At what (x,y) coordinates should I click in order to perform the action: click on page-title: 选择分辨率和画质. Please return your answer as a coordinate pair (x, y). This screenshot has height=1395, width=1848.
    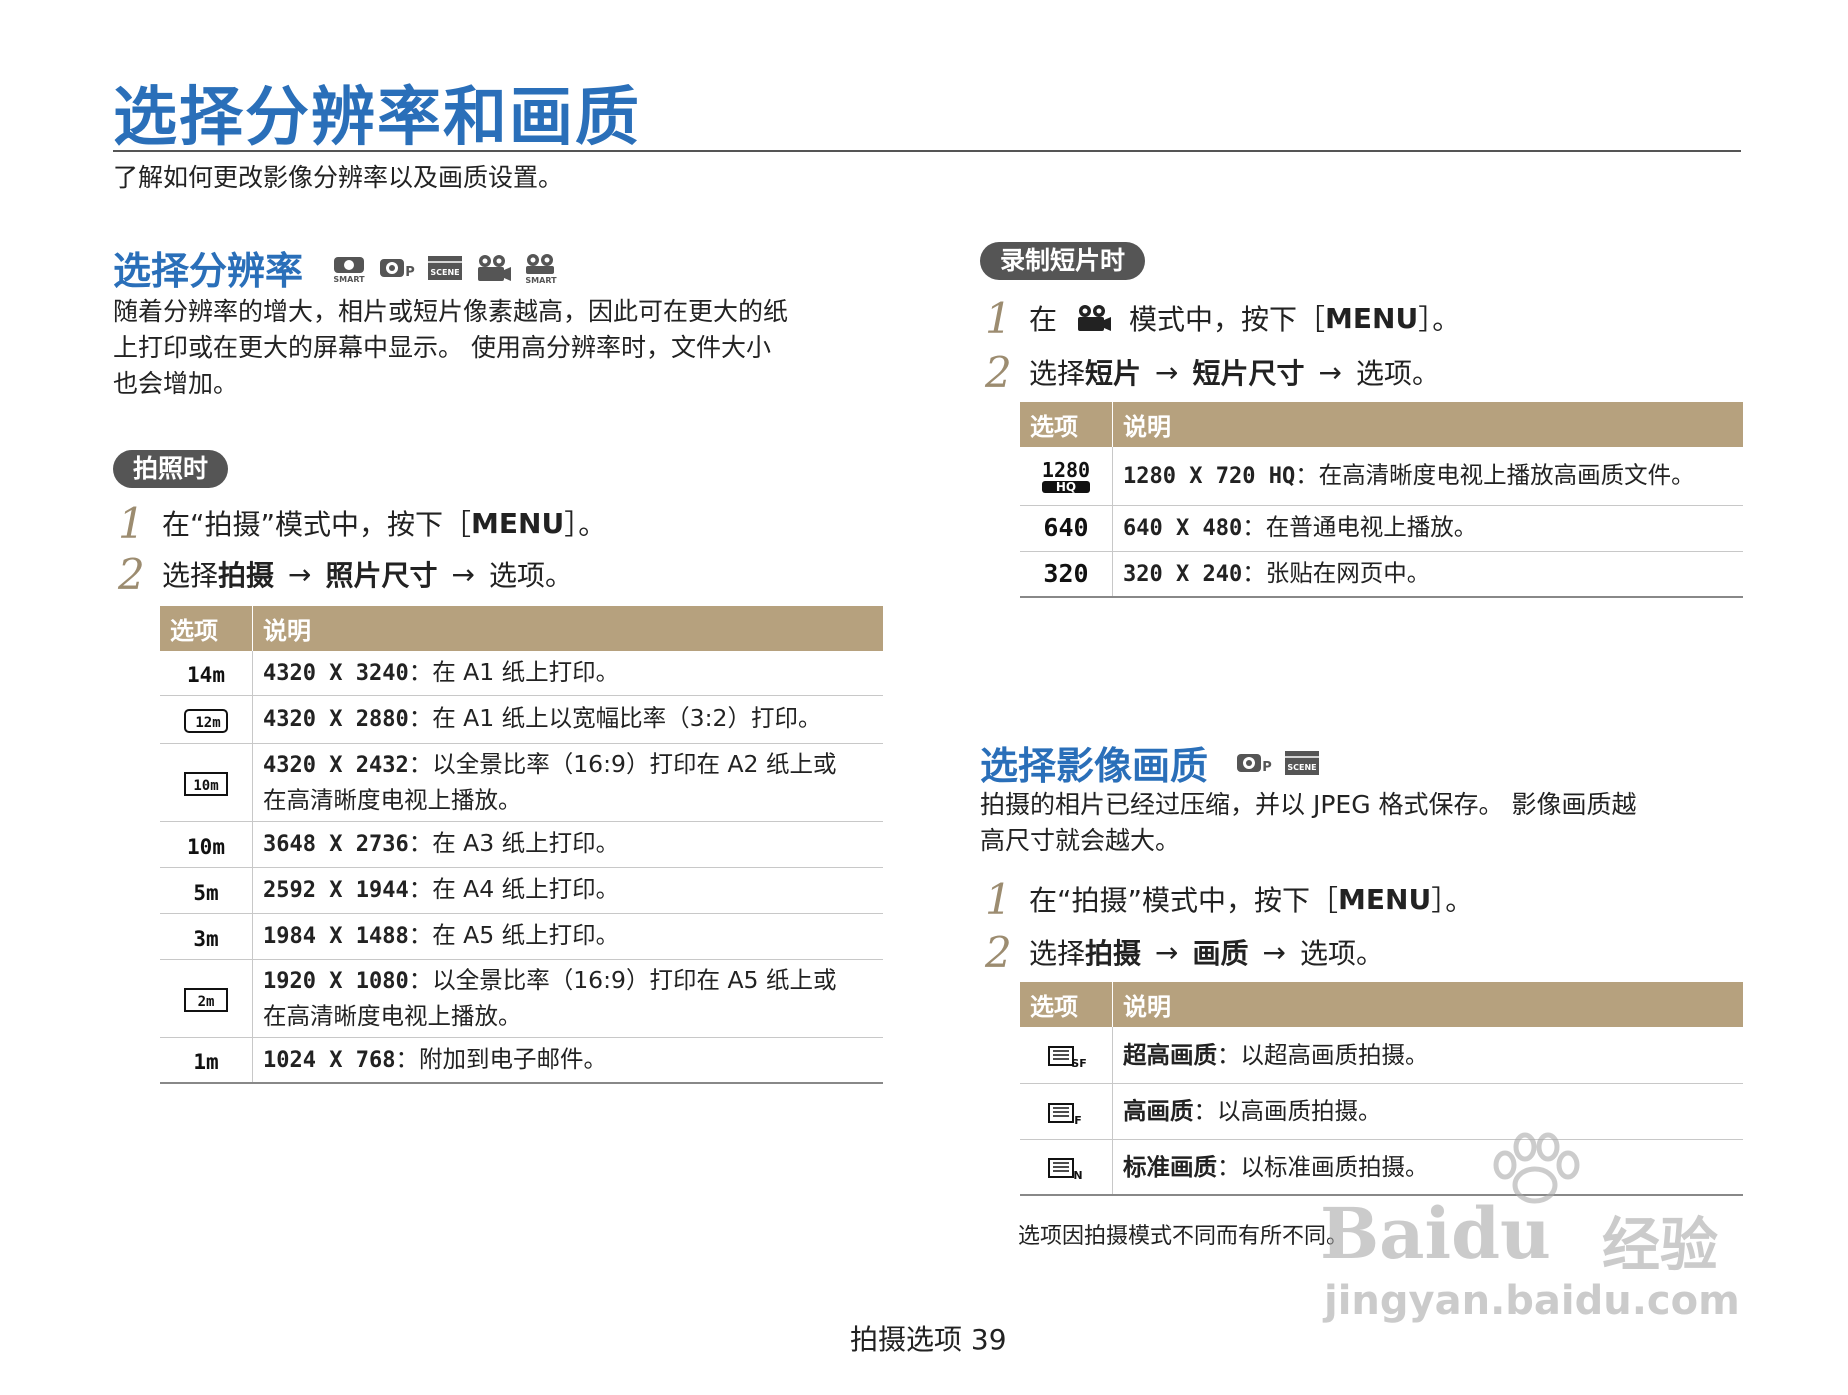
    Looking at the image, I should click on (377, 118).